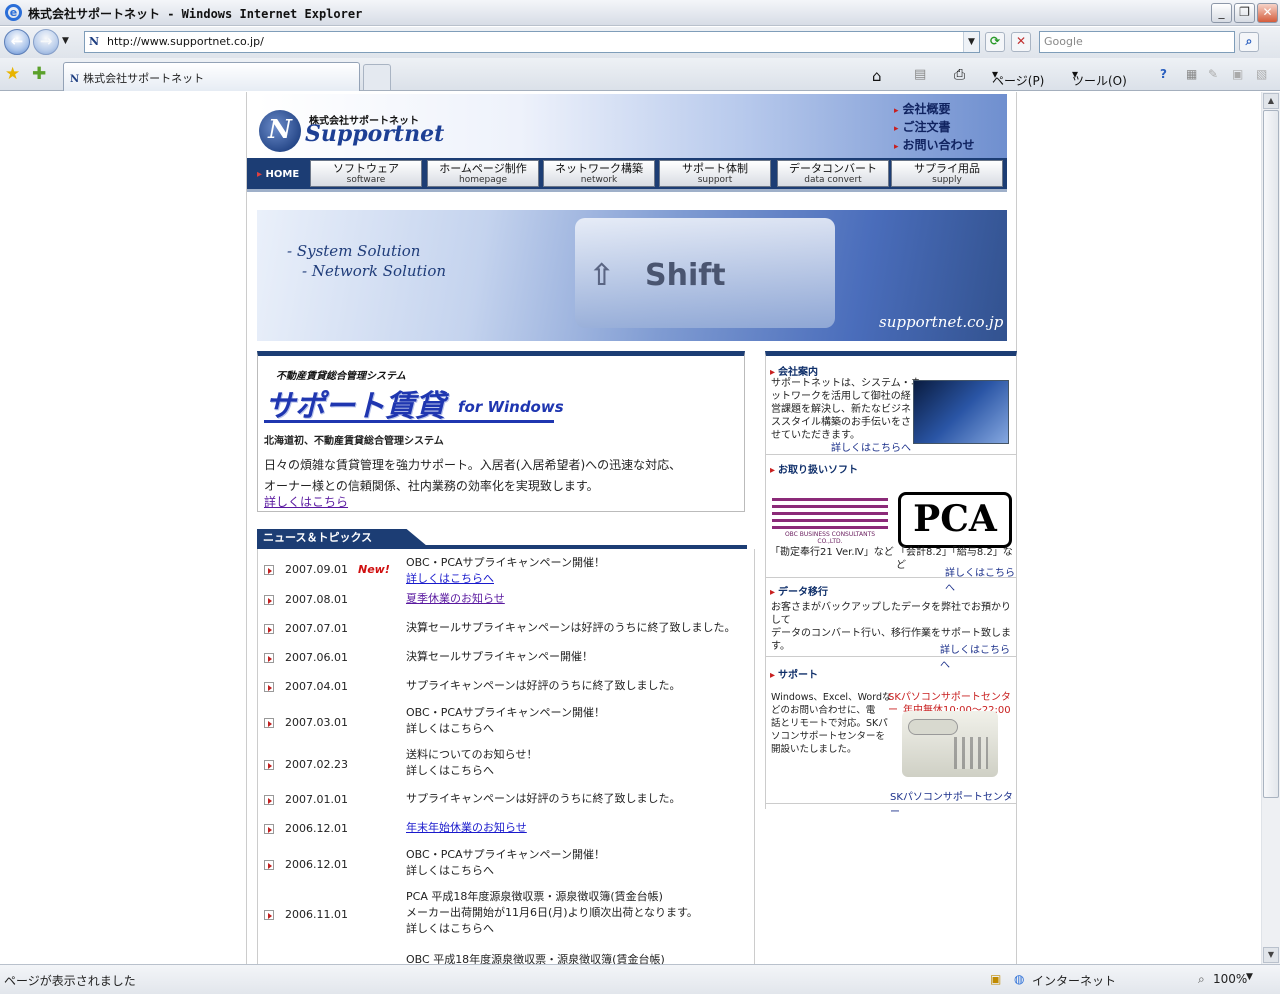  I want to click on nav-label: ホームページ制作, so click(483, 168).